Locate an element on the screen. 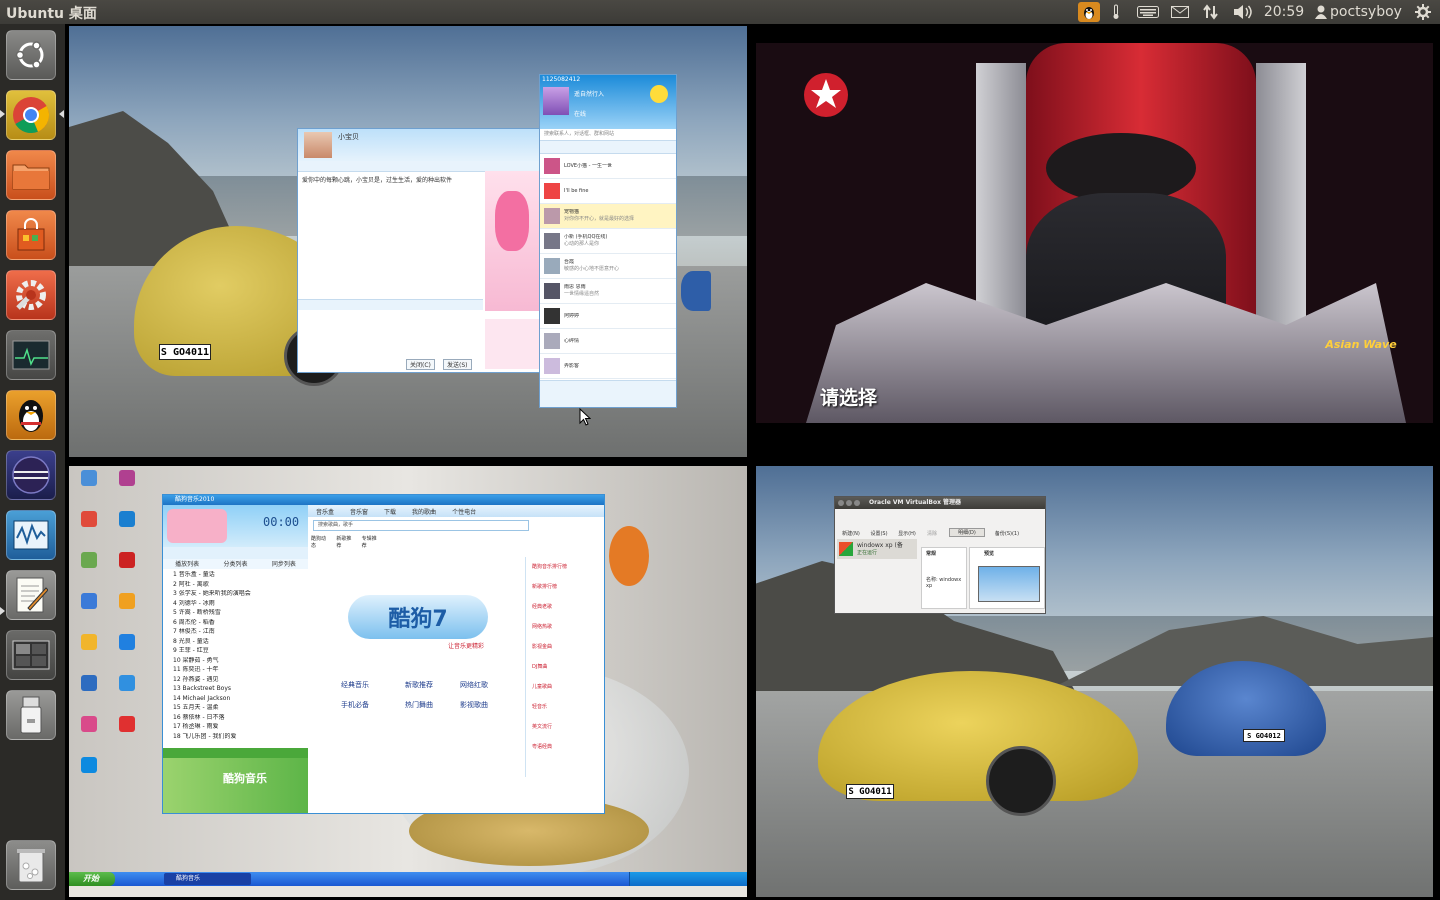 This screenshot has height=900, width=1440. kugou-playlist-tabs: 播放列表 分类列表 同步列表 is located at coordinates (235, 564).